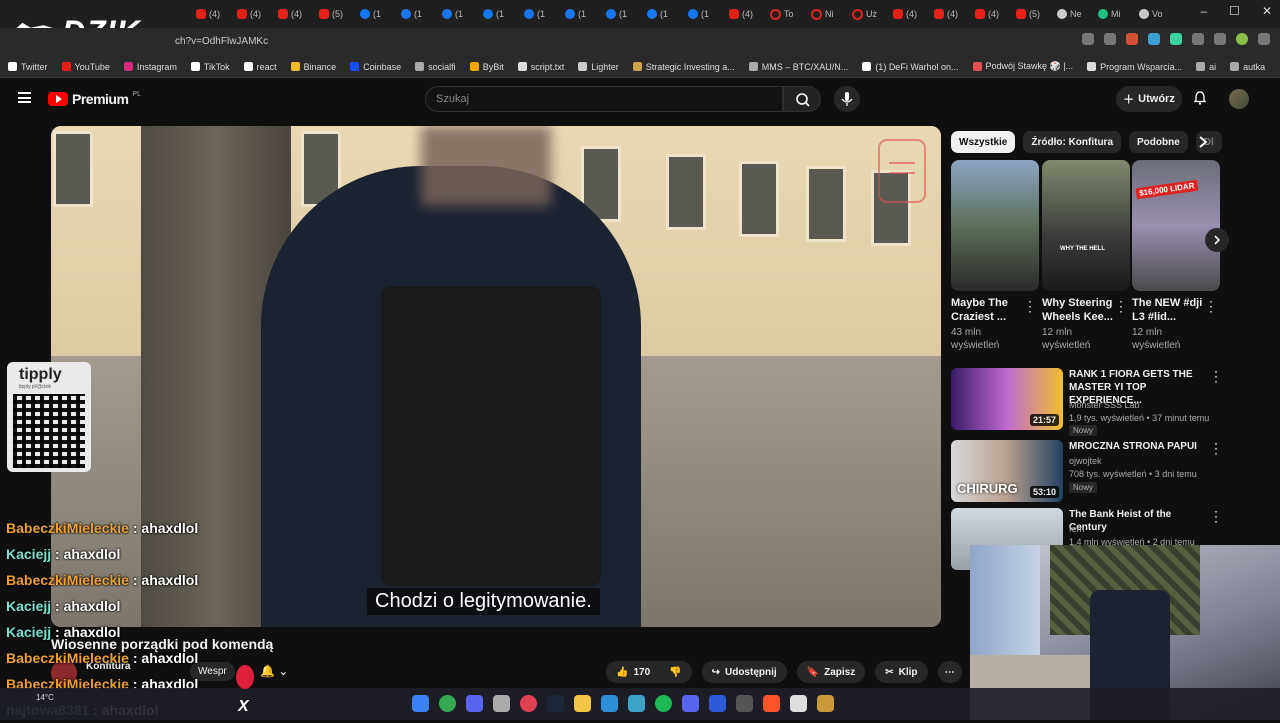 Image resolution: width=1280 pixels, height=723 pixels. Describe the element at coordinates (1242, 39) in the screenshot. I see `profile-icon` at that location.